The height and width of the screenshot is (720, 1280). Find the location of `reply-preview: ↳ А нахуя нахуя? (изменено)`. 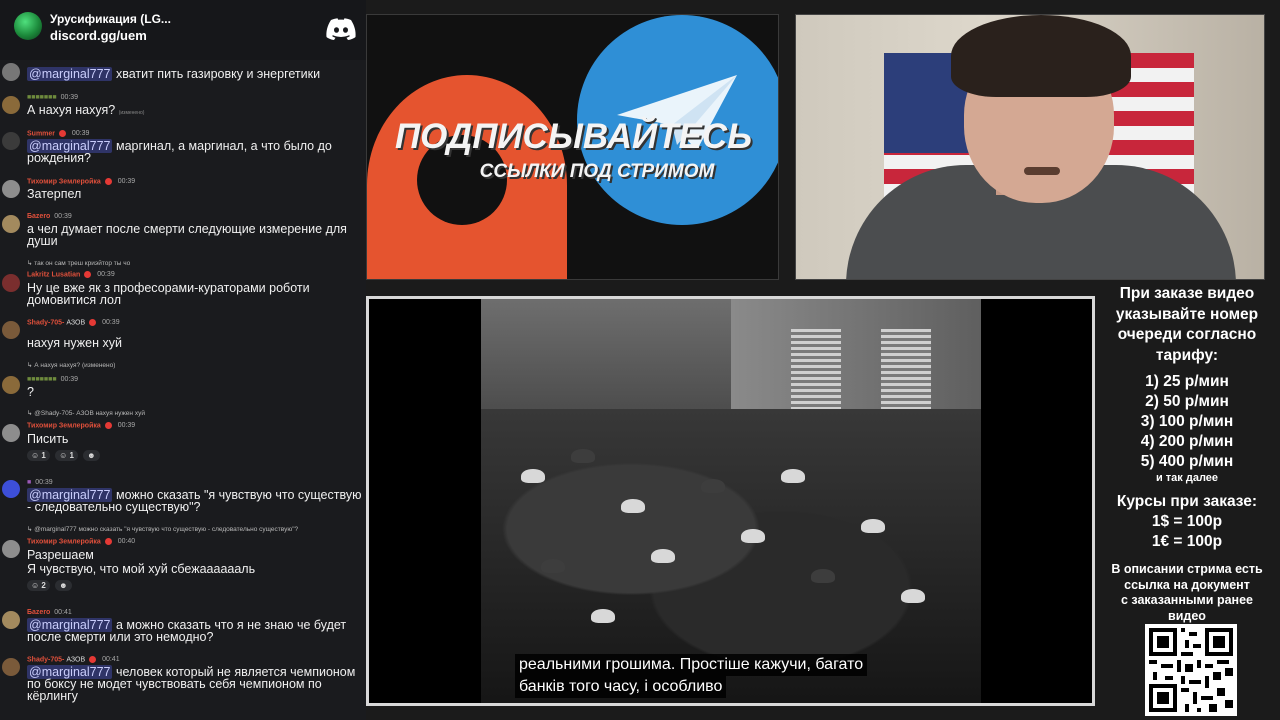

reply-preview: ↳ А нахуя нахуя? (изменено) is located at coordinates (71, 365).